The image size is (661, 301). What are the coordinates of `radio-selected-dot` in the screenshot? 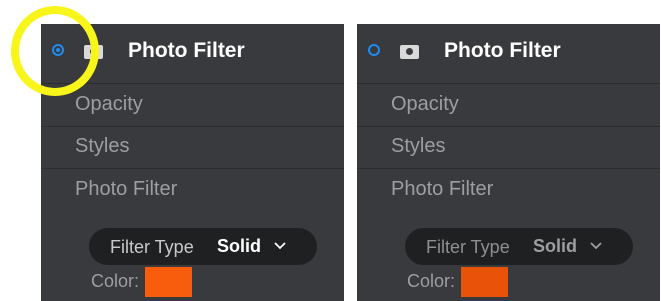 It's located at (58, 50).